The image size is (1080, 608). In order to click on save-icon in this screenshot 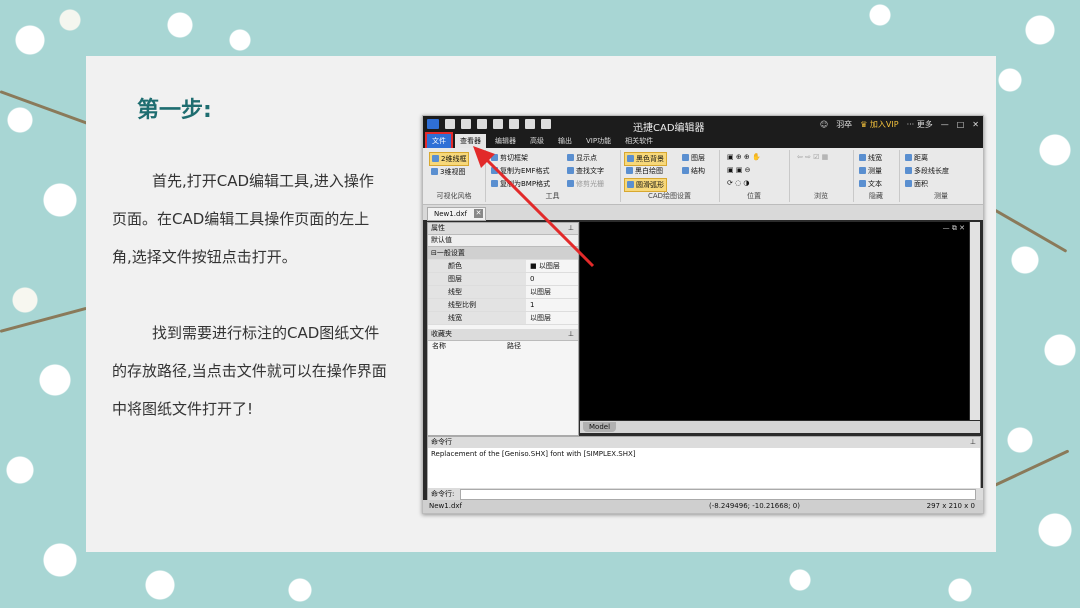, I will do `click(482, 124)`.